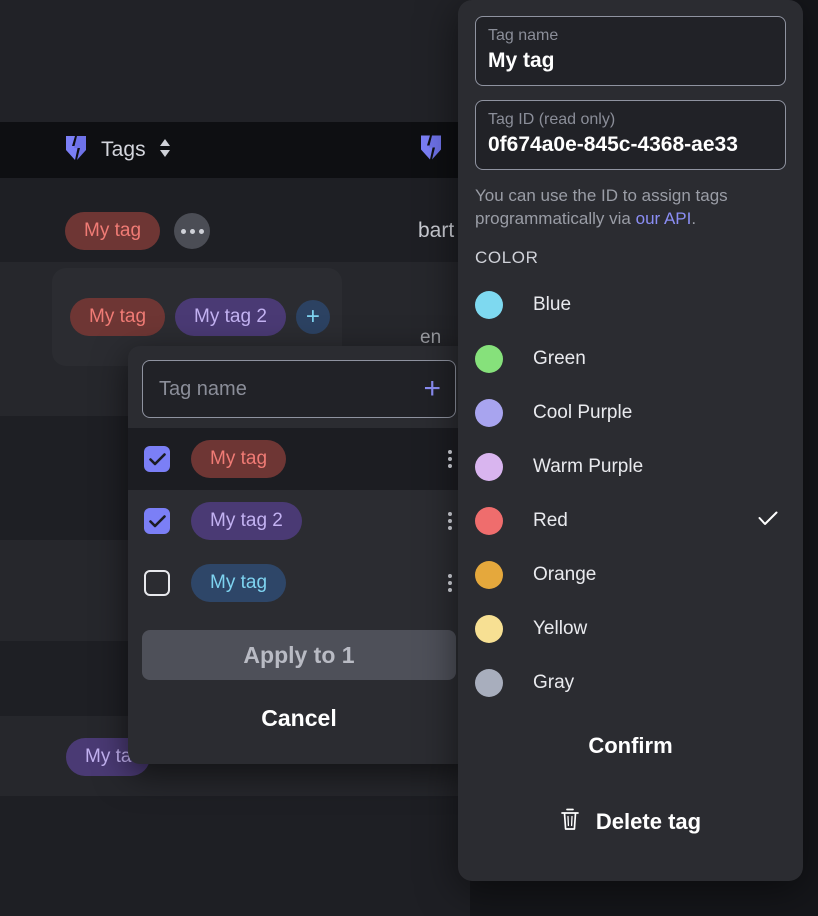  Describe the element at coordinates (299, 655) in the screenshot. I see `apply-button: Apply to 1` at that location.